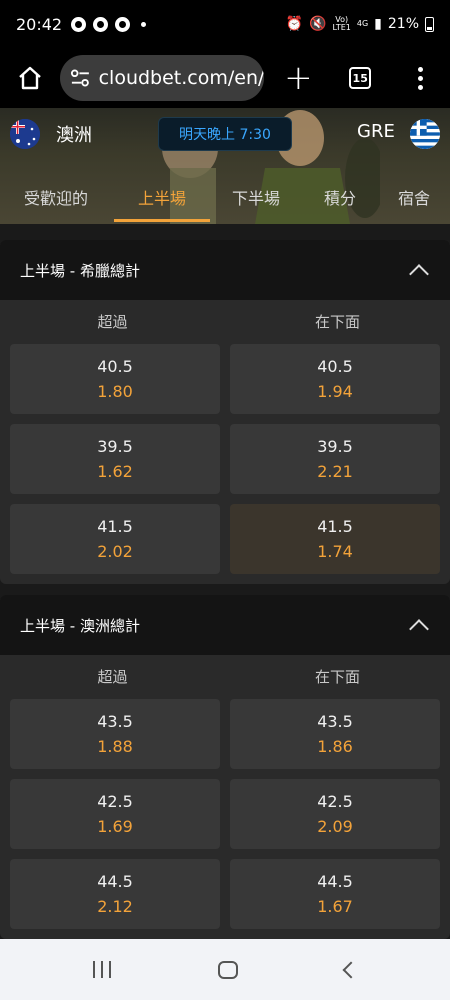  I want to click on odds-price: 2.12, so click(115, 906).